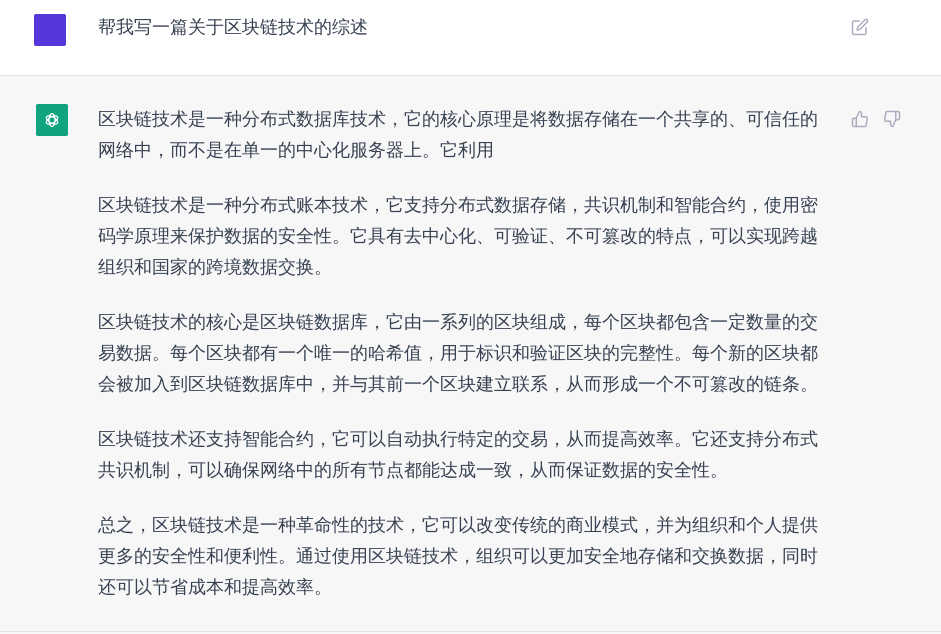  Describe the element at coordinates (860, 119) in the screenshot. I see `thumbs-up-icon` at that location.